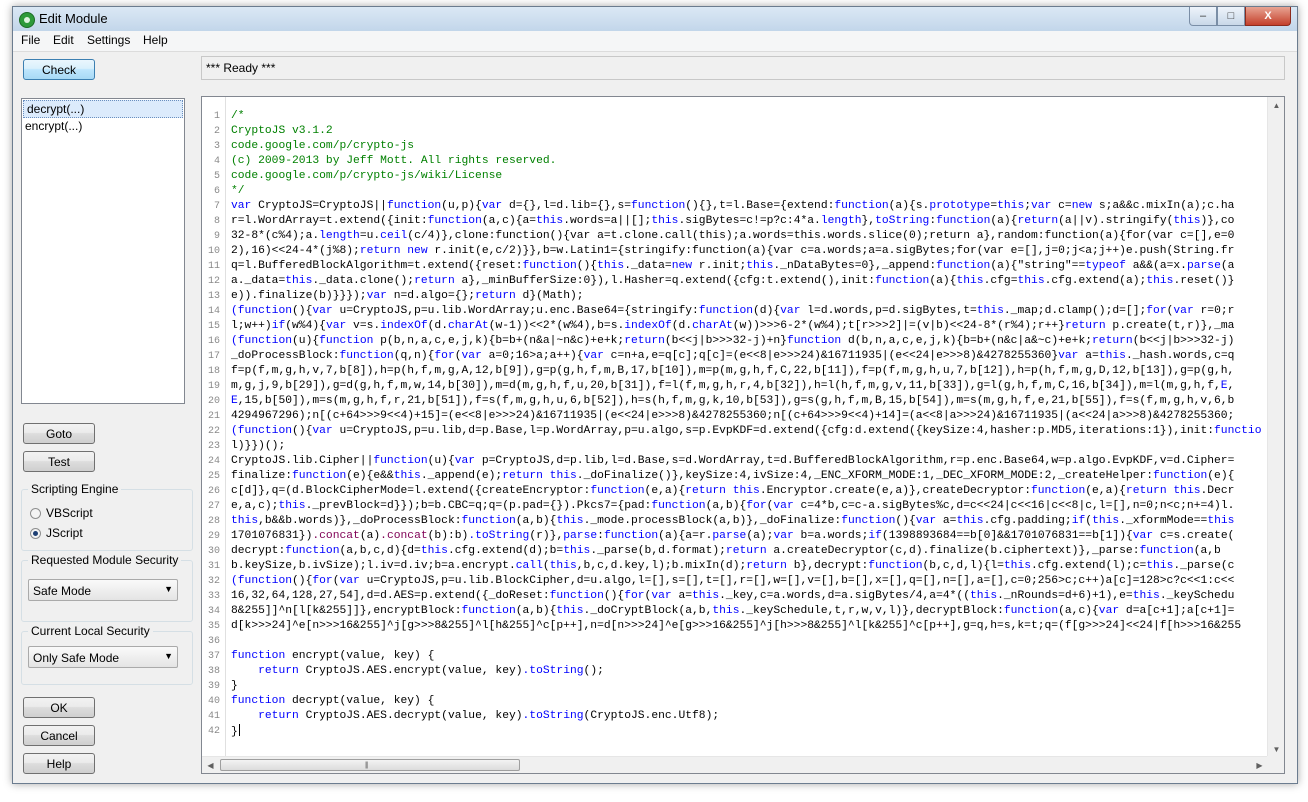 This screenshot has width=1308, height=802. I want to click on code-token: b},decrypt:, so click(827, 566).